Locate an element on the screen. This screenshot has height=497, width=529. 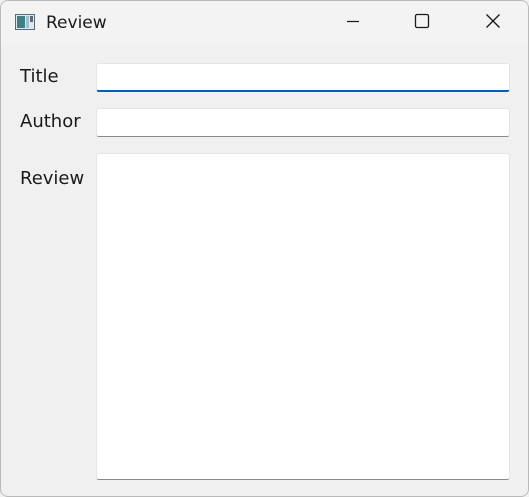
close-button is located at coordinates (493, 23).